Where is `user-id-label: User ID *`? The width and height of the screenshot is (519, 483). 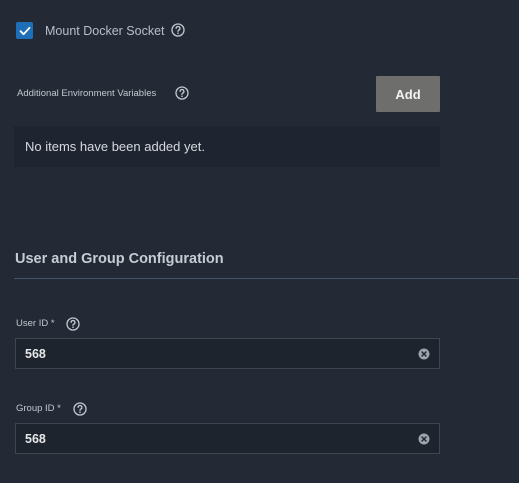
user-id-label: User ID * is located at coordinates (35, 323).